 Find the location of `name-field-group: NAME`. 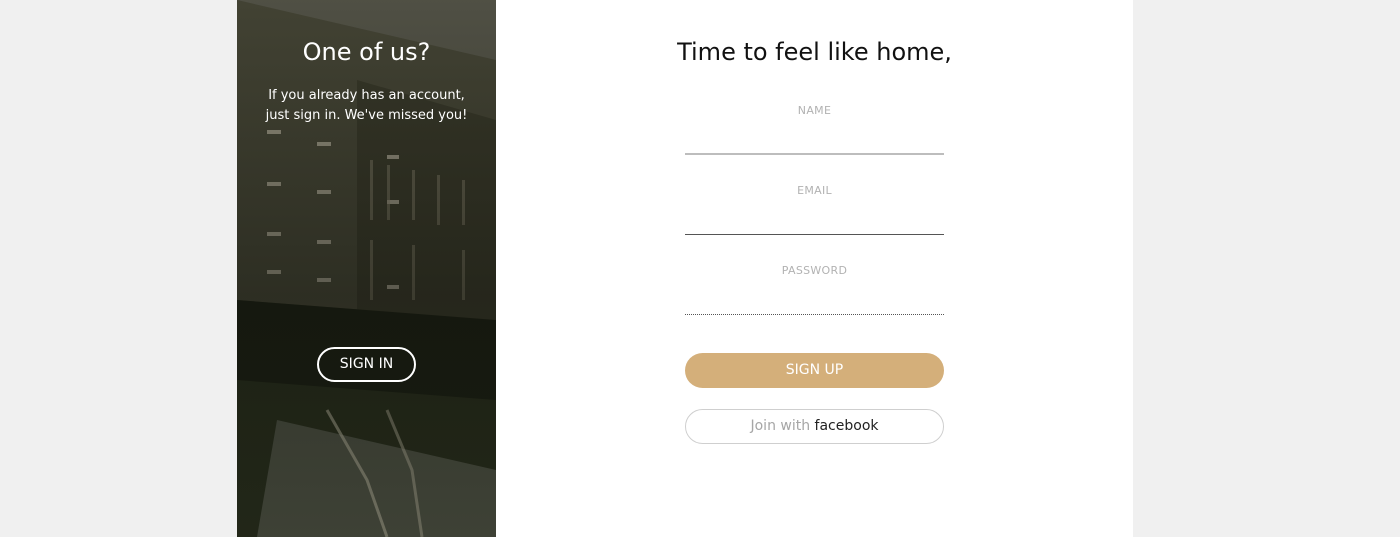

name-field-group: NAME is located at coordinates (814, 129).